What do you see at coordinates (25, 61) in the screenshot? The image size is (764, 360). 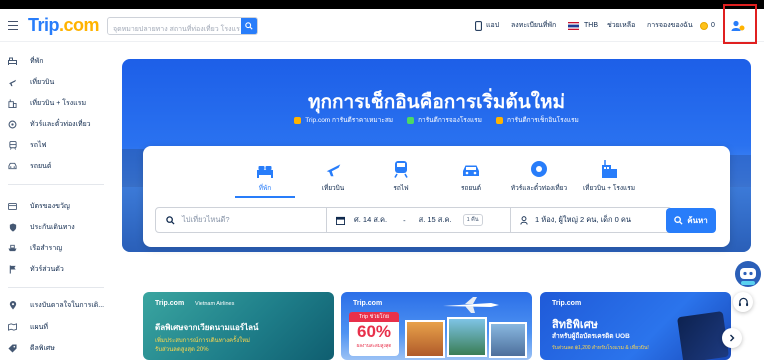 I see `sidebar-item-stays: ที่พัก` at bounding box center [25, 61].